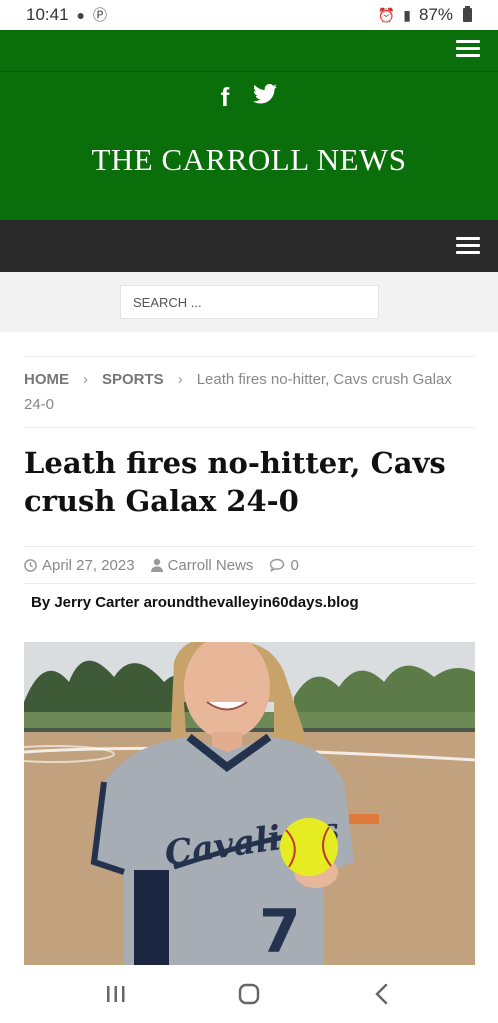 The width and height of the screenshot is (498, 1023). Describe the element at coordinates (210, 565) in the screenshot. I see `author-text: Carroll News` at that location.